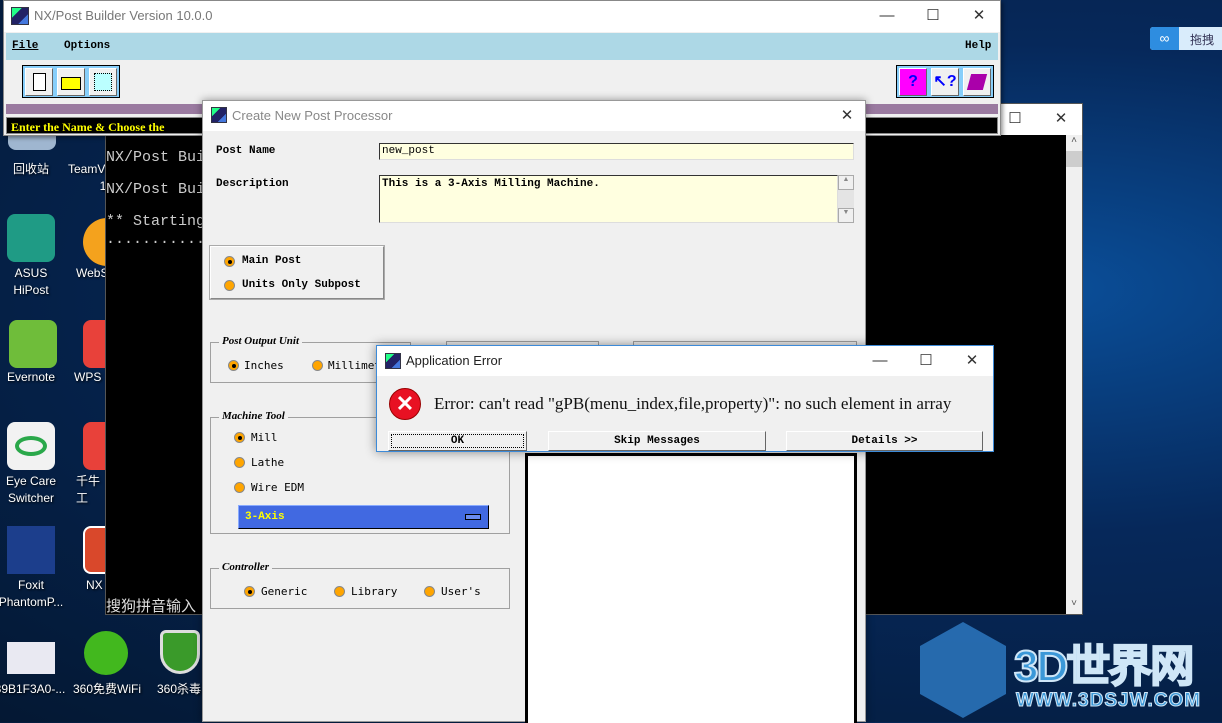 Image resolution: width=1222 pixels, height=723 pixels. I want to click on description-value: This is a 3-Axis Milling Machine., so click(491, 184).